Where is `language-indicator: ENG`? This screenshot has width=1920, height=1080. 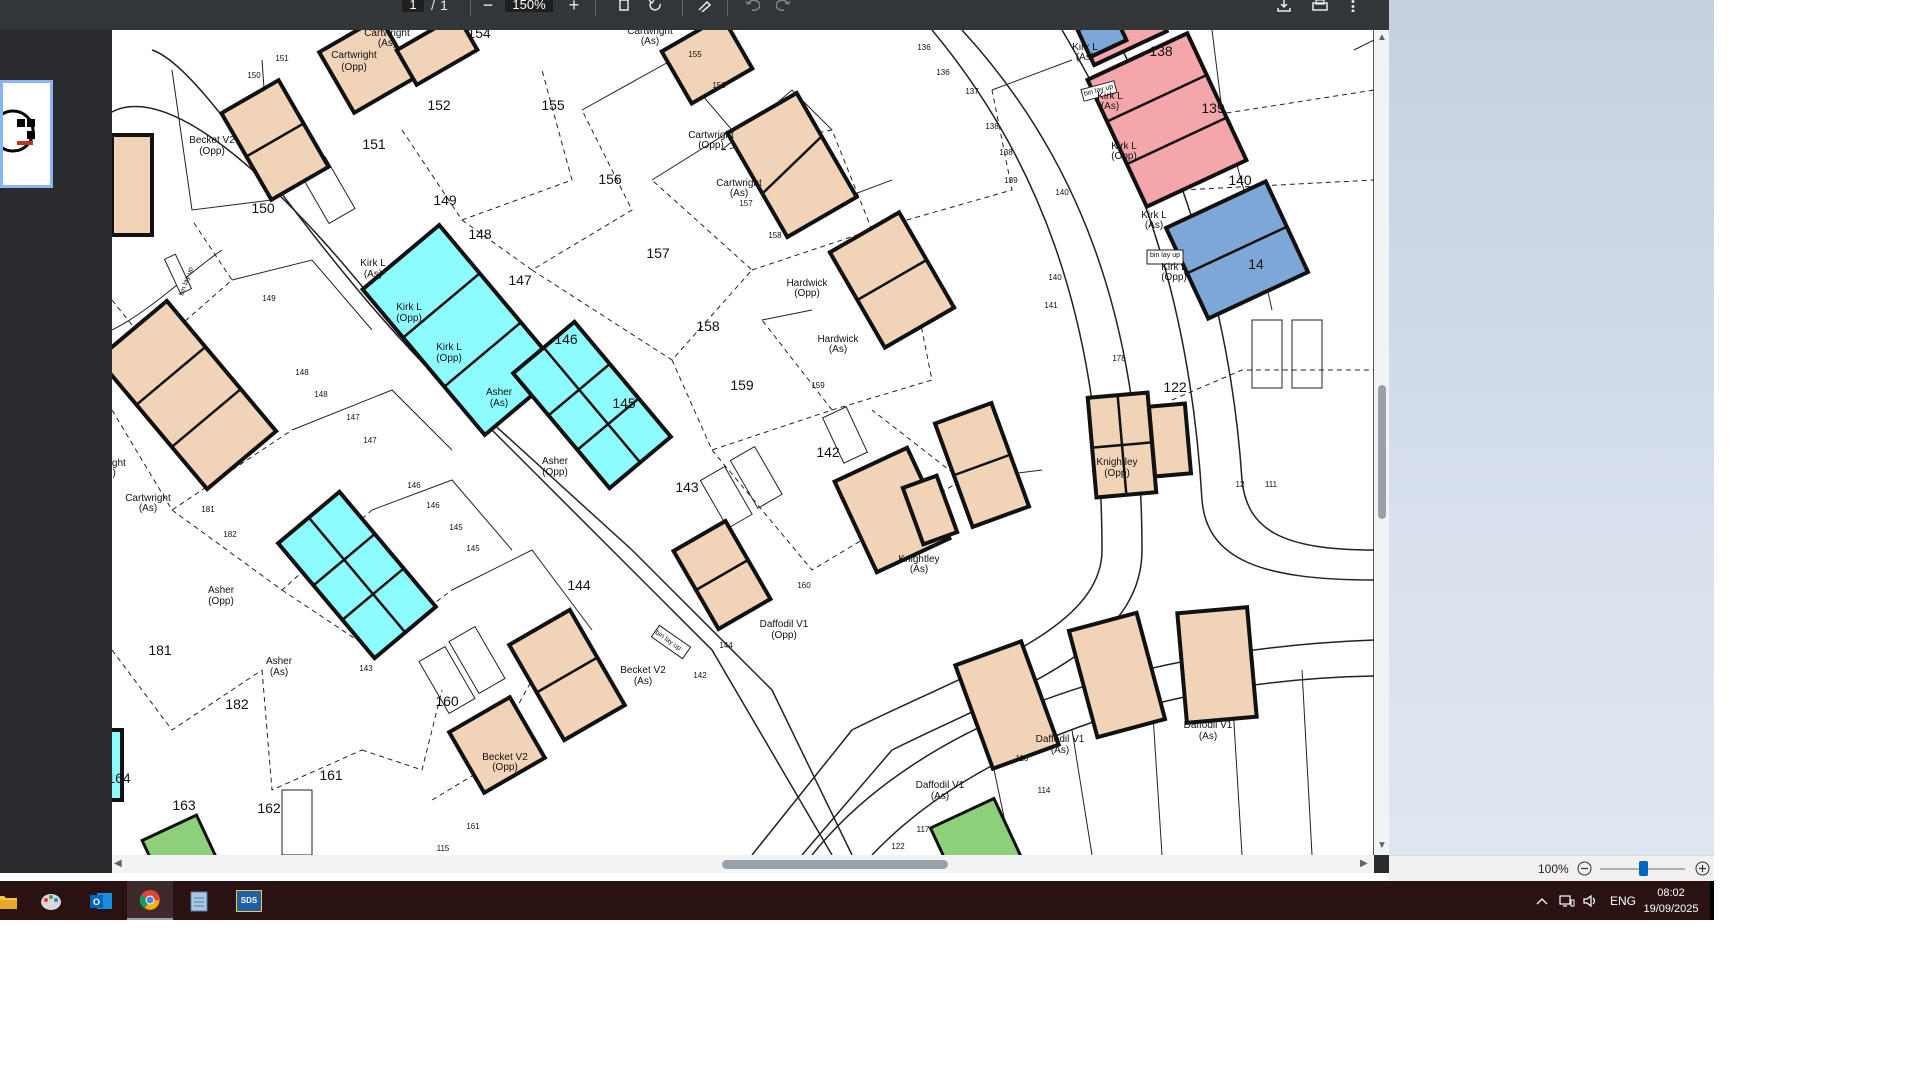 language-indicator: ENG is located at coordinates (1623, 900).